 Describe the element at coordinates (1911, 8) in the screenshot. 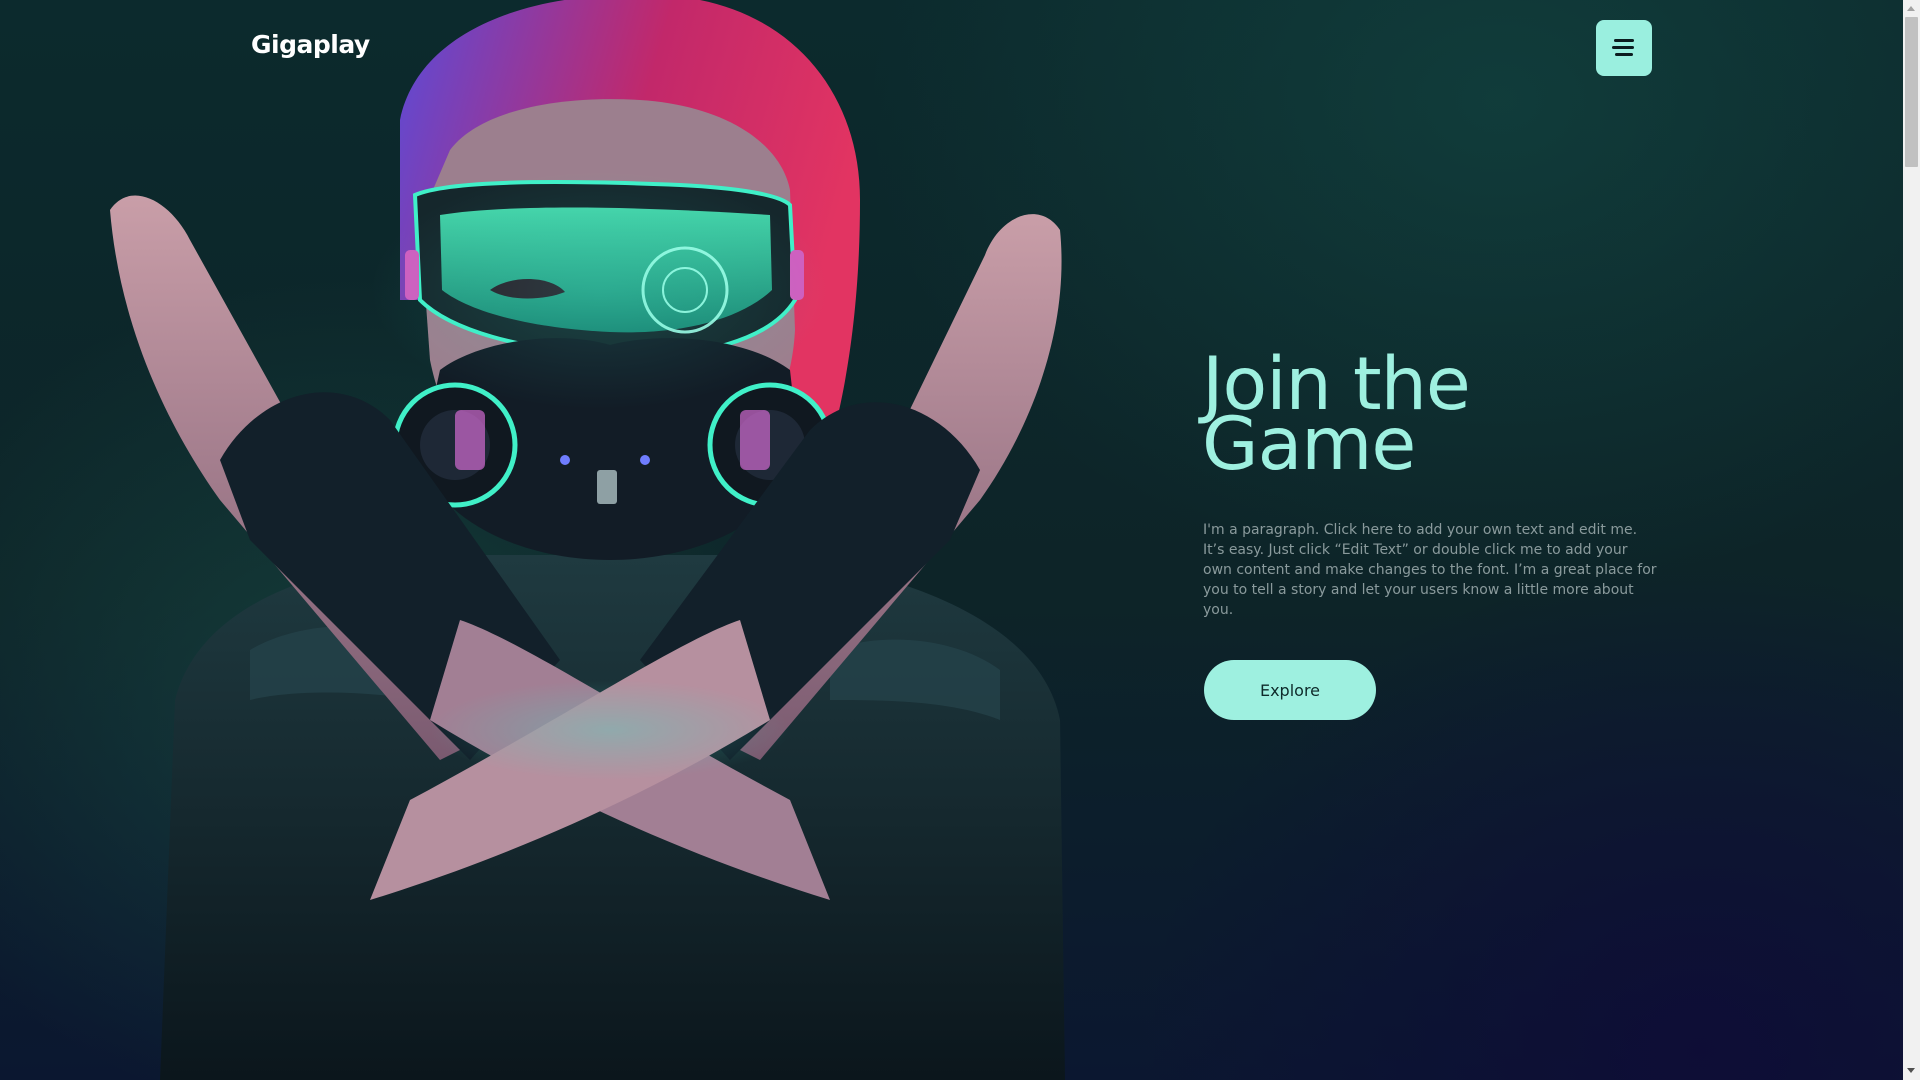

I see `scroll-up-arrow-icon` at that location.